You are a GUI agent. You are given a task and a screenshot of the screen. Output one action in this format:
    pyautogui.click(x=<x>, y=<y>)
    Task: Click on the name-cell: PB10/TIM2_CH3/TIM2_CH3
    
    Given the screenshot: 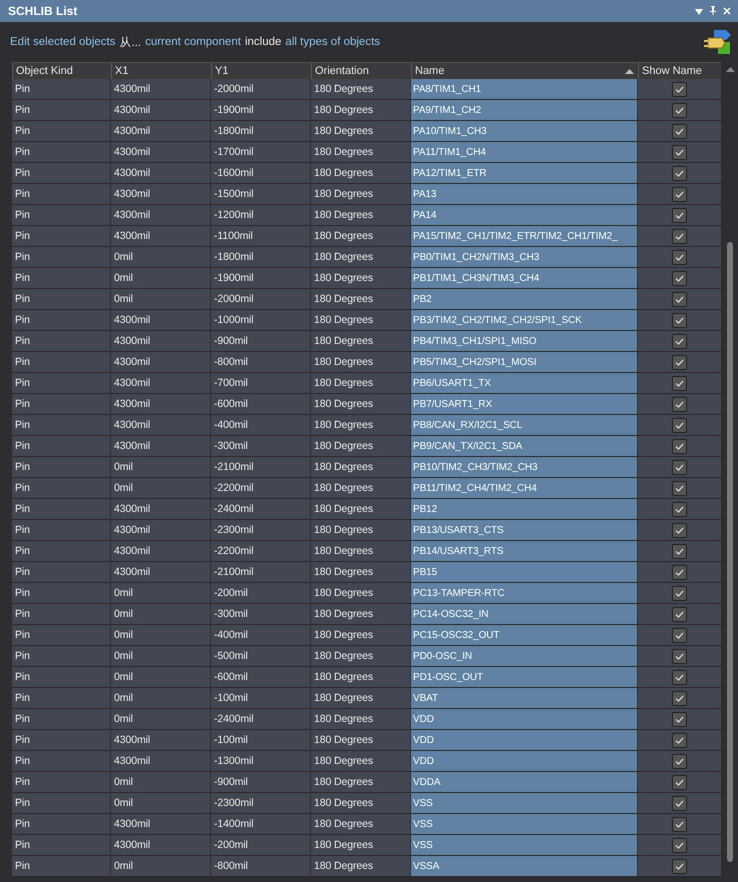 What is the action you would take?
    pyautogui.click(x=524, y=467)
    